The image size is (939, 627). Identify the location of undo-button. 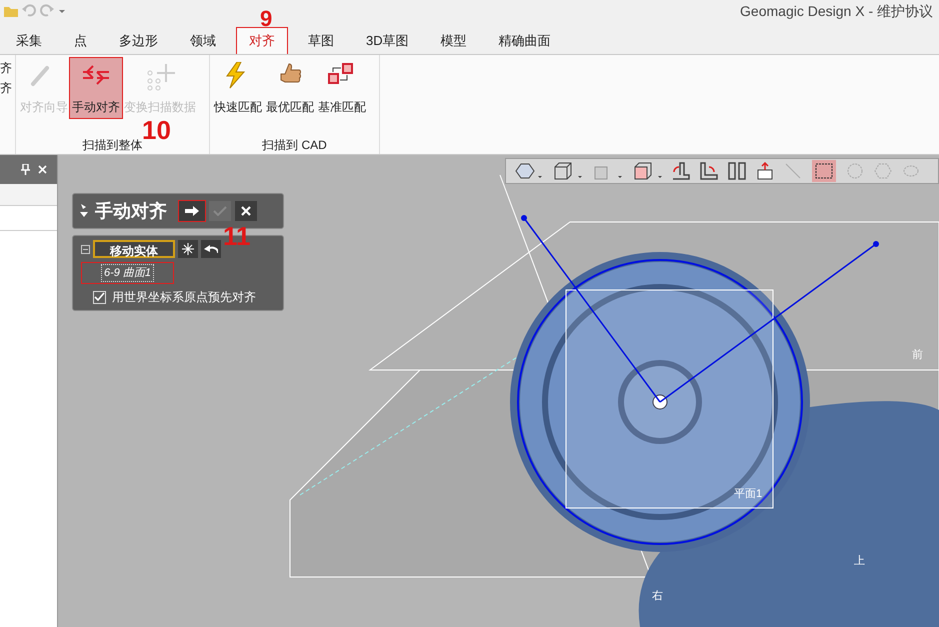
(211, 249).